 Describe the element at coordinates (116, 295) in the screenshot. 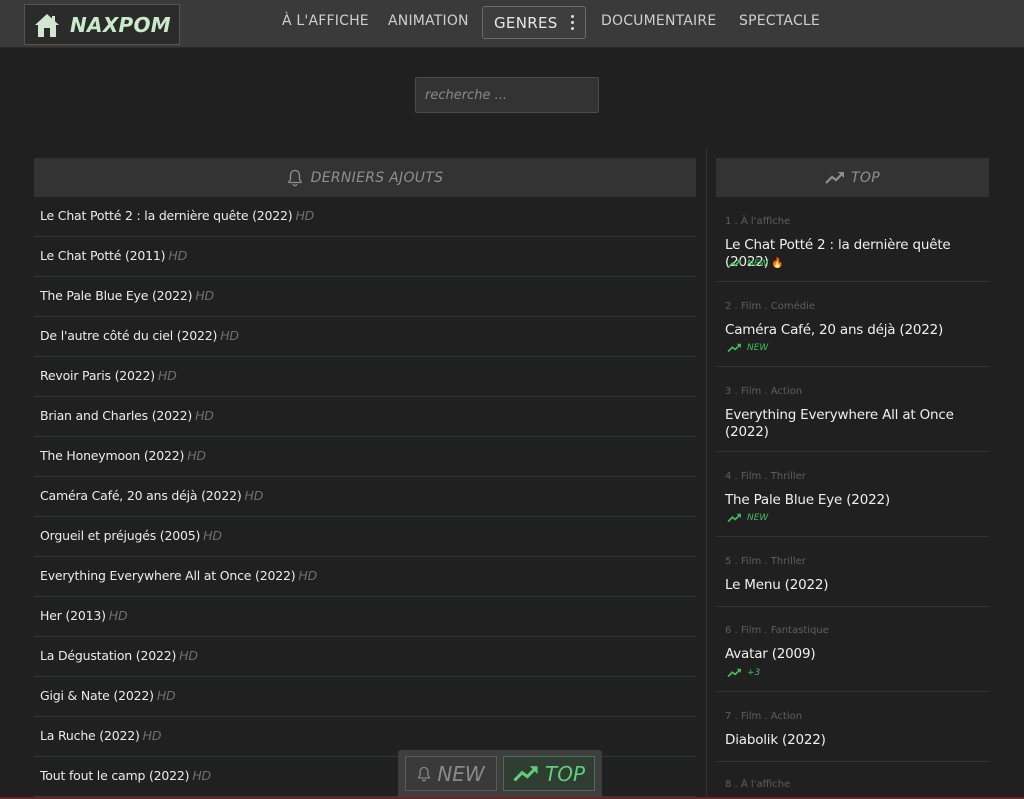

I see `item-title: The Pale Blue Eye (2022)` at that location.